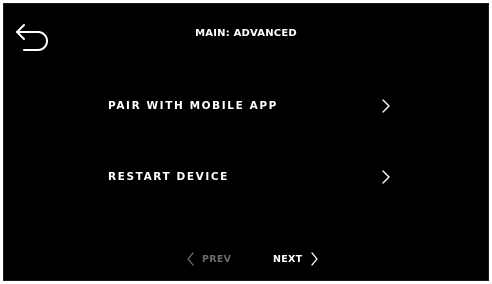 This screenshot has width=492, height=284. I want to click on page-title: MAIN: ADVANCED, so click(246, 33).